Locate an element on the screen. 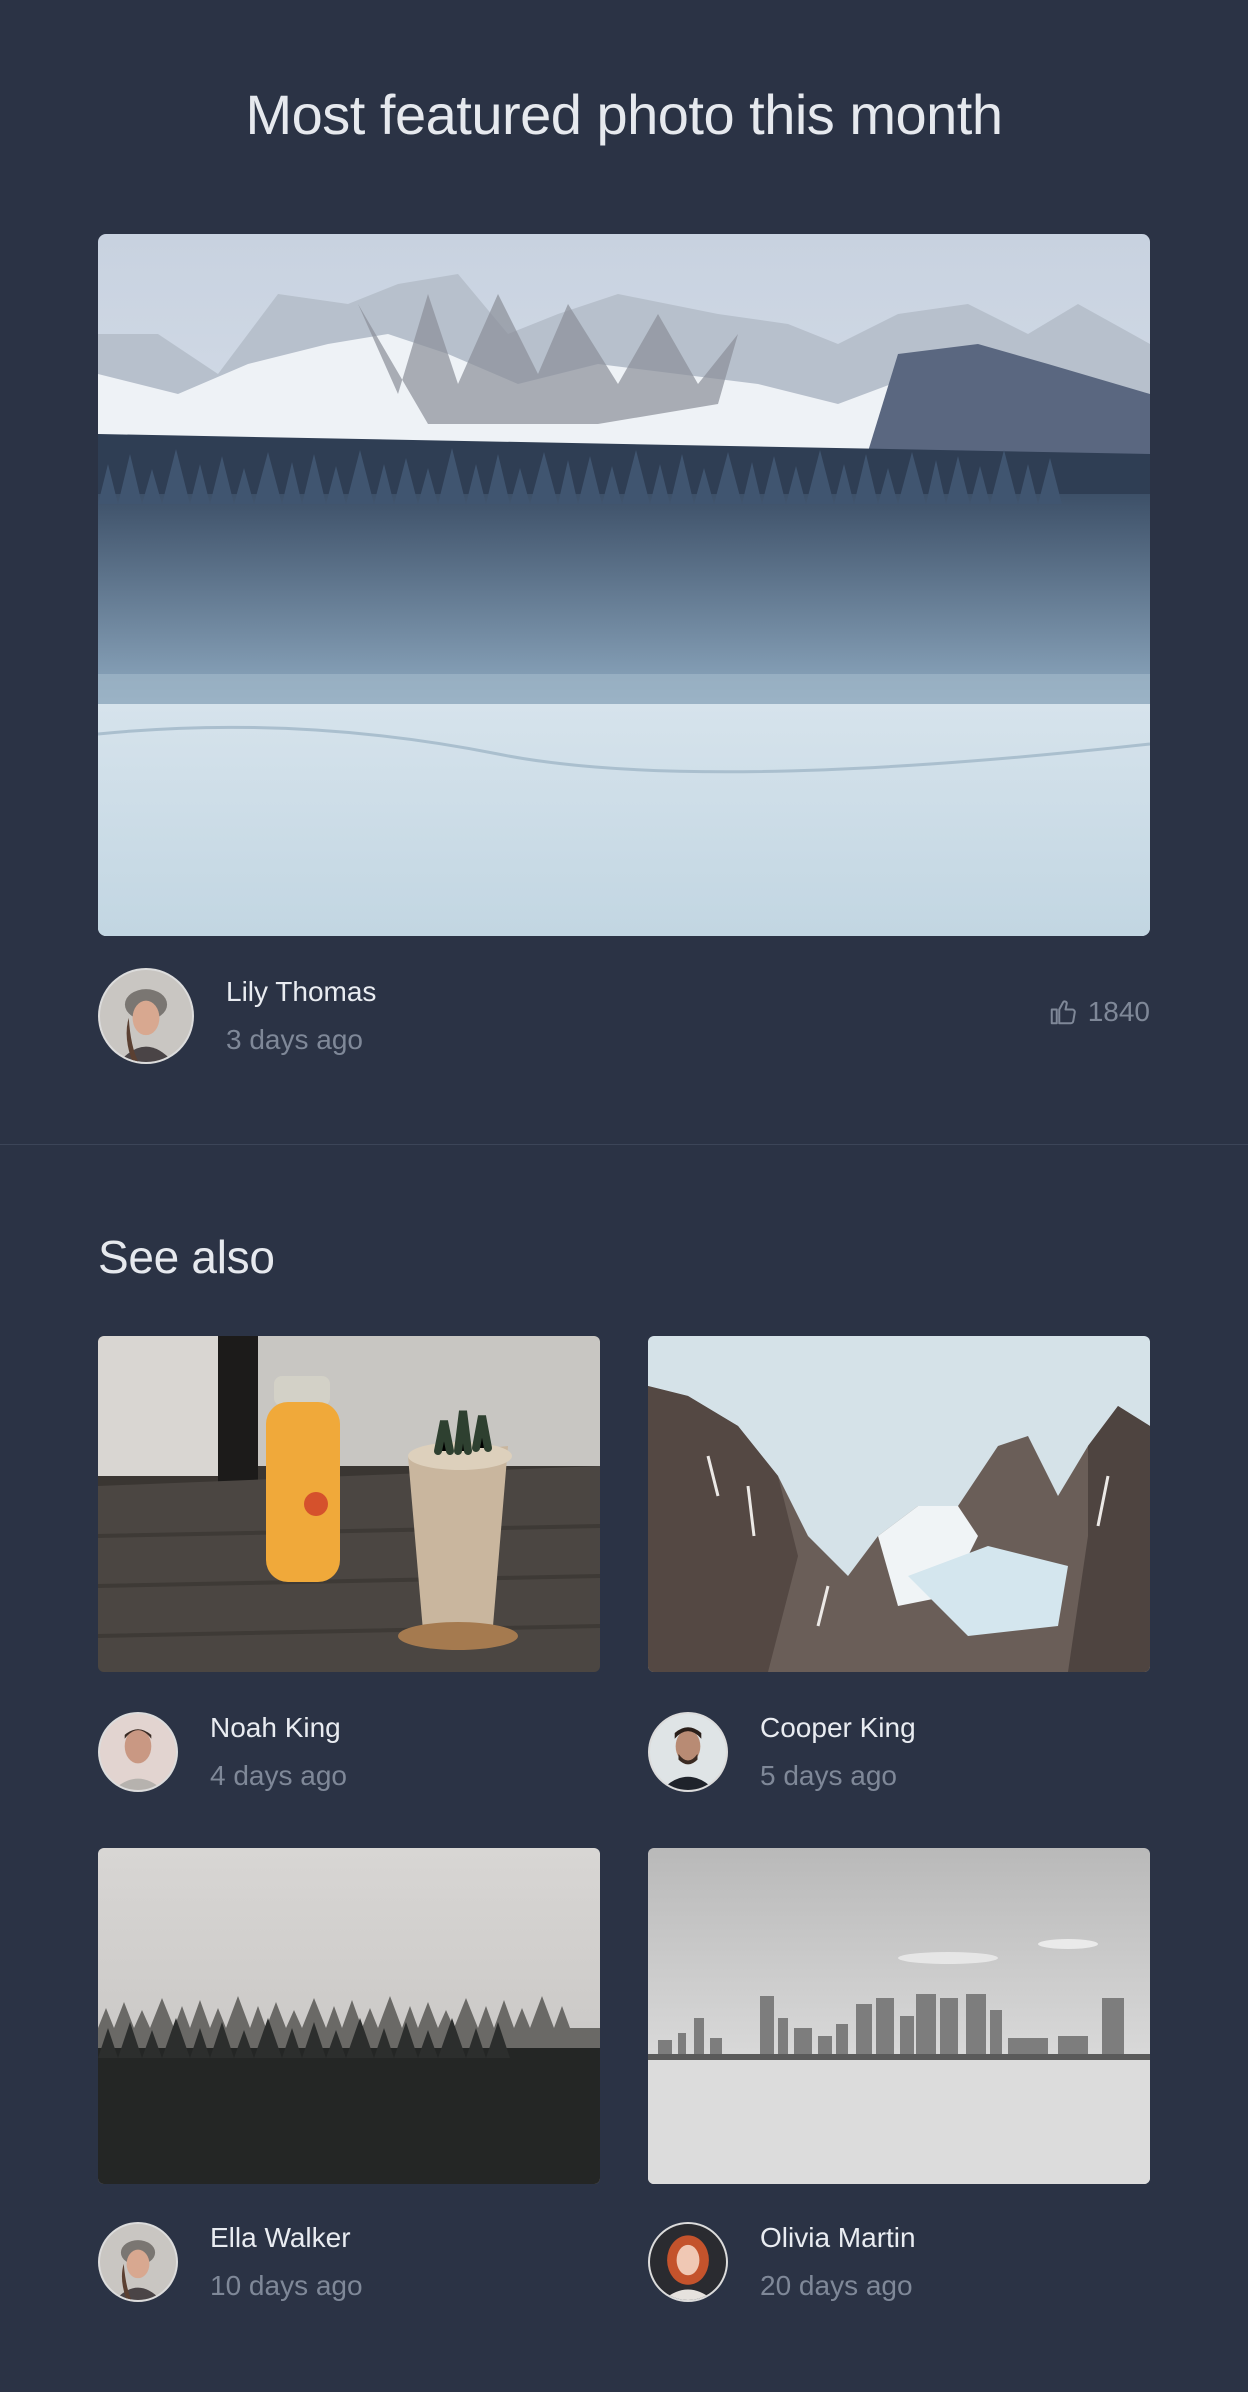 This screenshot has height=2392, width=1248. rocky-mountains-image is located at coordinates (899, 1504).